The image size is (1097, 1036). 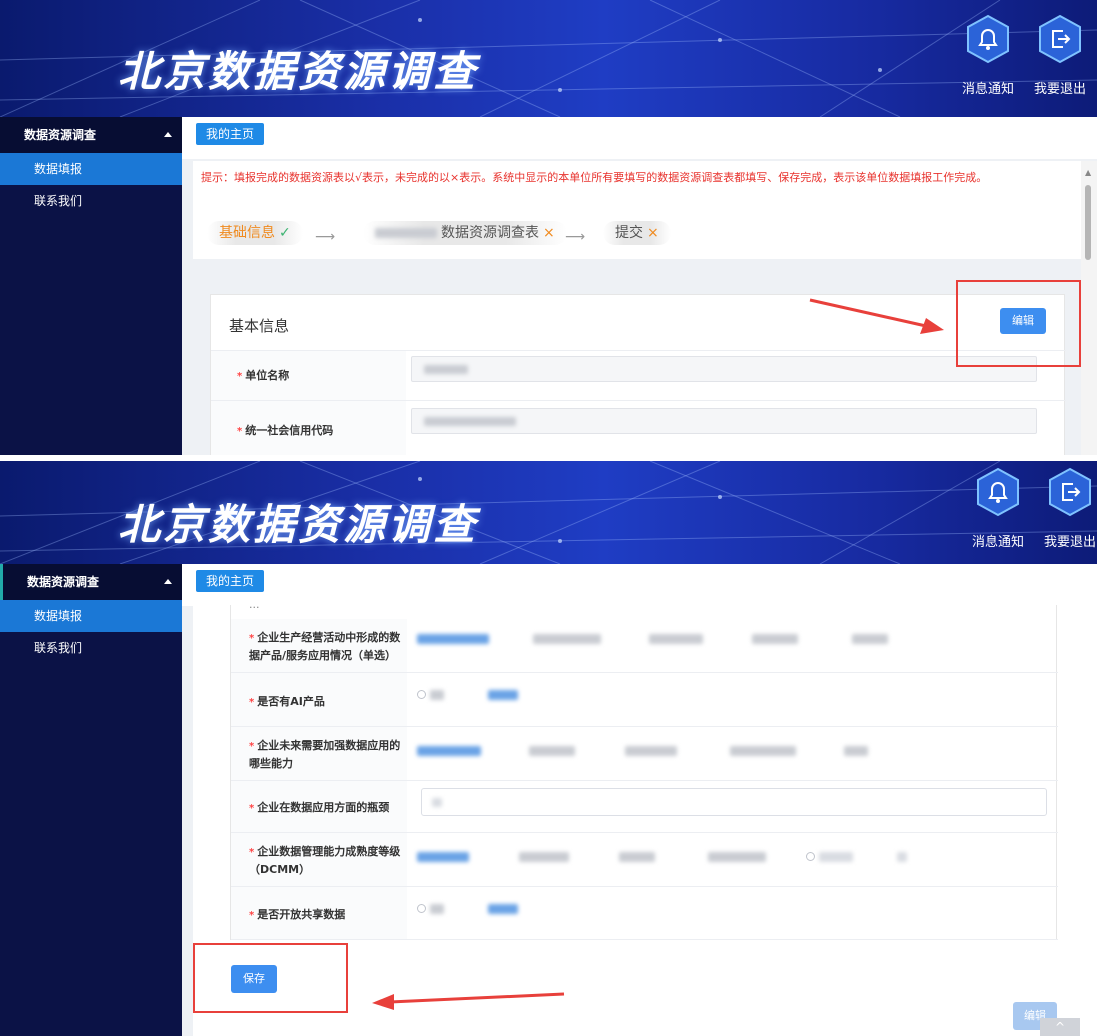 I want to click on form-label-cell: * 企业未来需要加强数据应用的哪些能力, so click(x=319, y=753).